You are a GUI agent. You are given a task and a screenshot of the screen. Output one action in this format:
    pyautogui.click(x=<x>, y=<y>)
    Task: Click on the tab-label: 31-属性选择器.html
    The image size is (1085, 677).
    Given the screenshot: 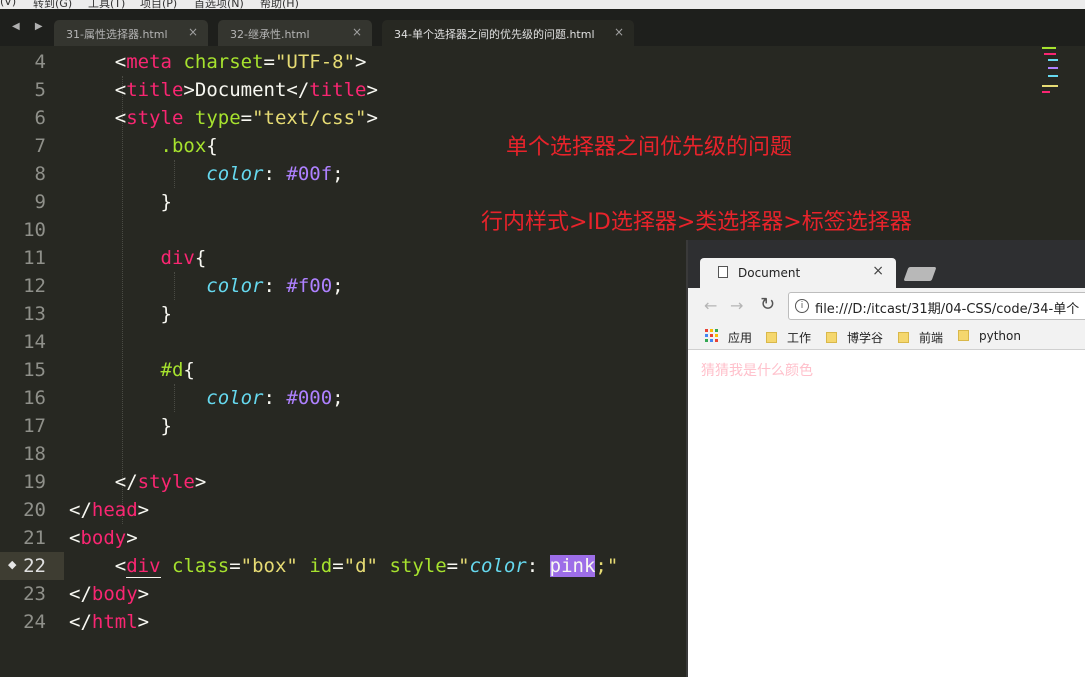 What is the action you would take?
    pyautogui.click(x=117, y=34)
    